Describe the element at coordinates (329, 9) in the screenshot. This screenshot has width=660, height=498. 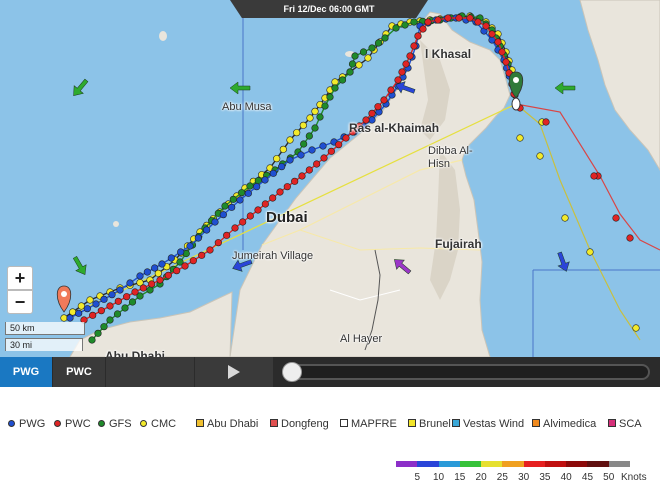
I see `time-banner: Fri 12/Dec 06:00 GMT` at that location.